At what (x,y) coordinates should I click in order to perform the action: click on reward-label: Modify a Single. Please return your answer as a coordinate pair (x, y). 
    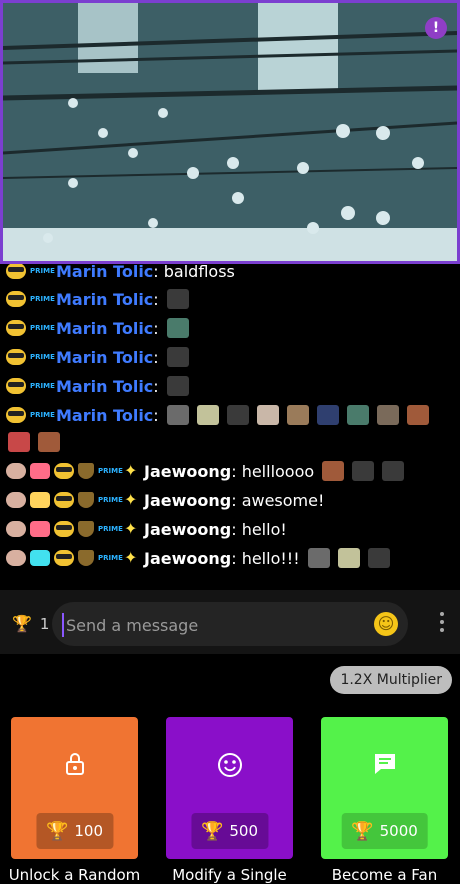
    Looking at the image, I should click on (229, 875).